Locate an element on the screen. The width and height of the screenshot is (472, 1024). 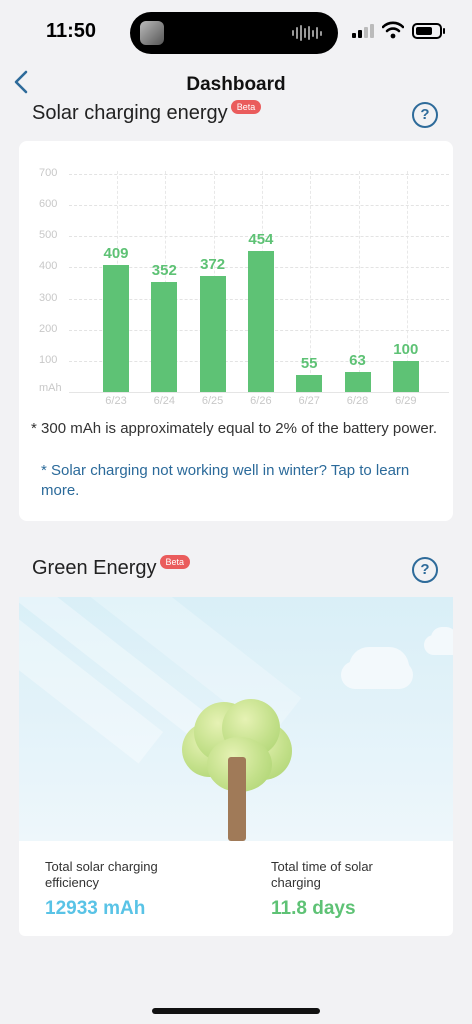
x-tick-label: 6/26 is located at coordinates (261, 401).